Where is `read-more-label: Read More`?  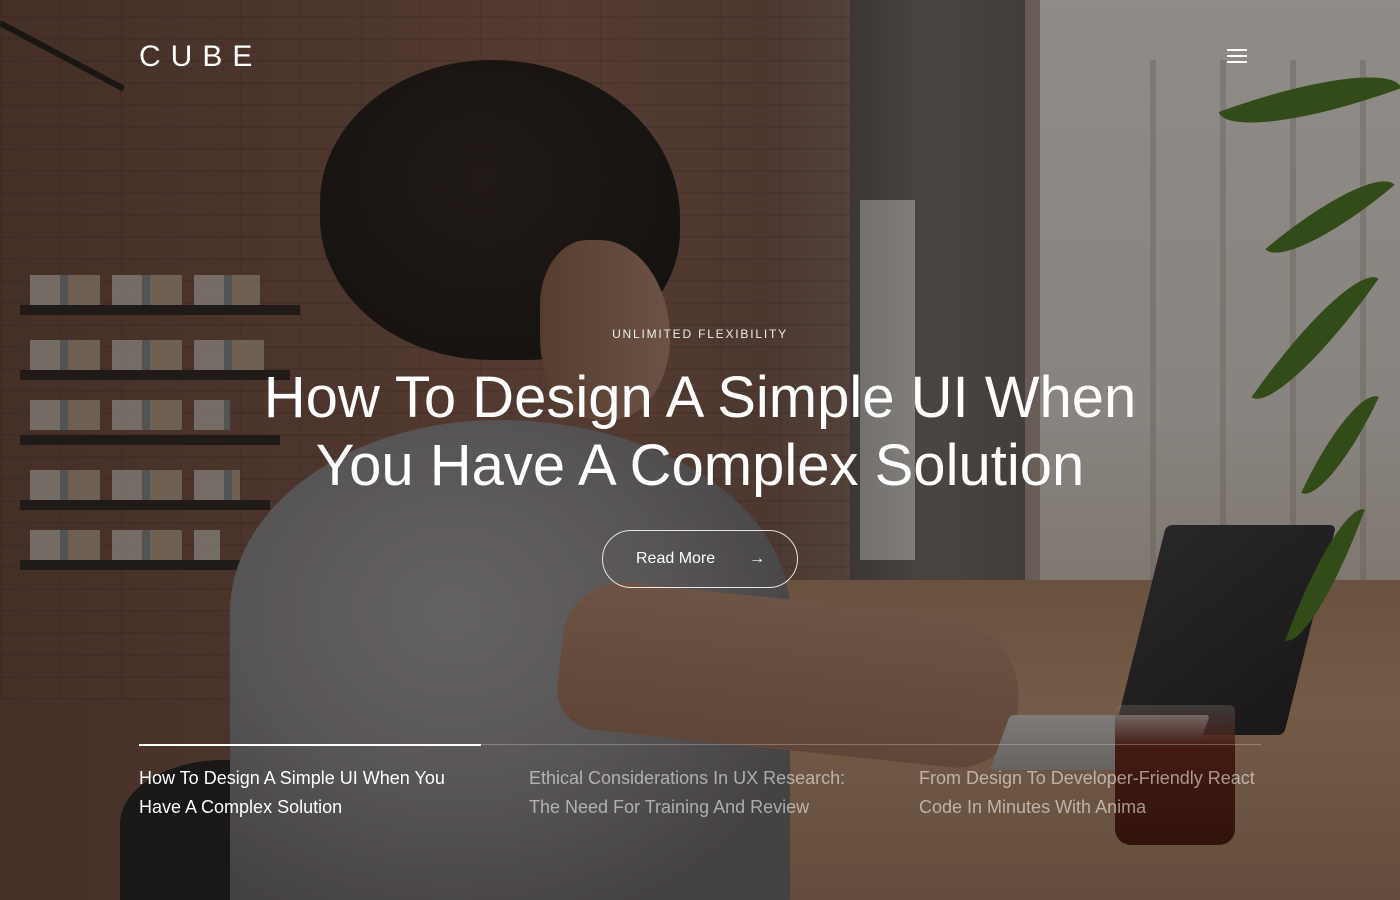 read-more-label: Read More is located at coordinates (676, 558).